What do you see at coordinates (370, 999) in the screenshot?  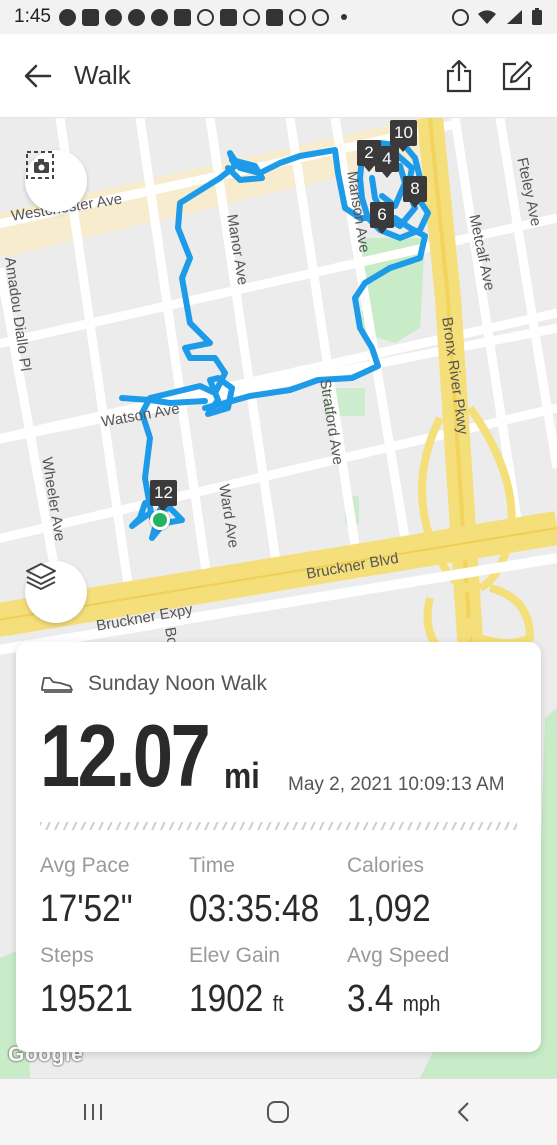 I see `stat-number: 3.4` at bounding box center [370, 999].